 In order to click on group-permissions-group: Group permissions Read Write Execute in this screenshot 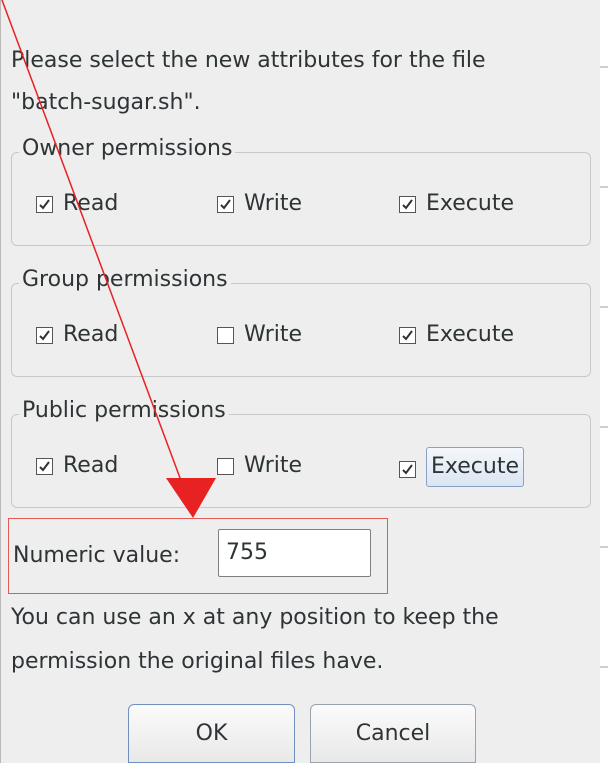, I will do `click(301, 321)`.